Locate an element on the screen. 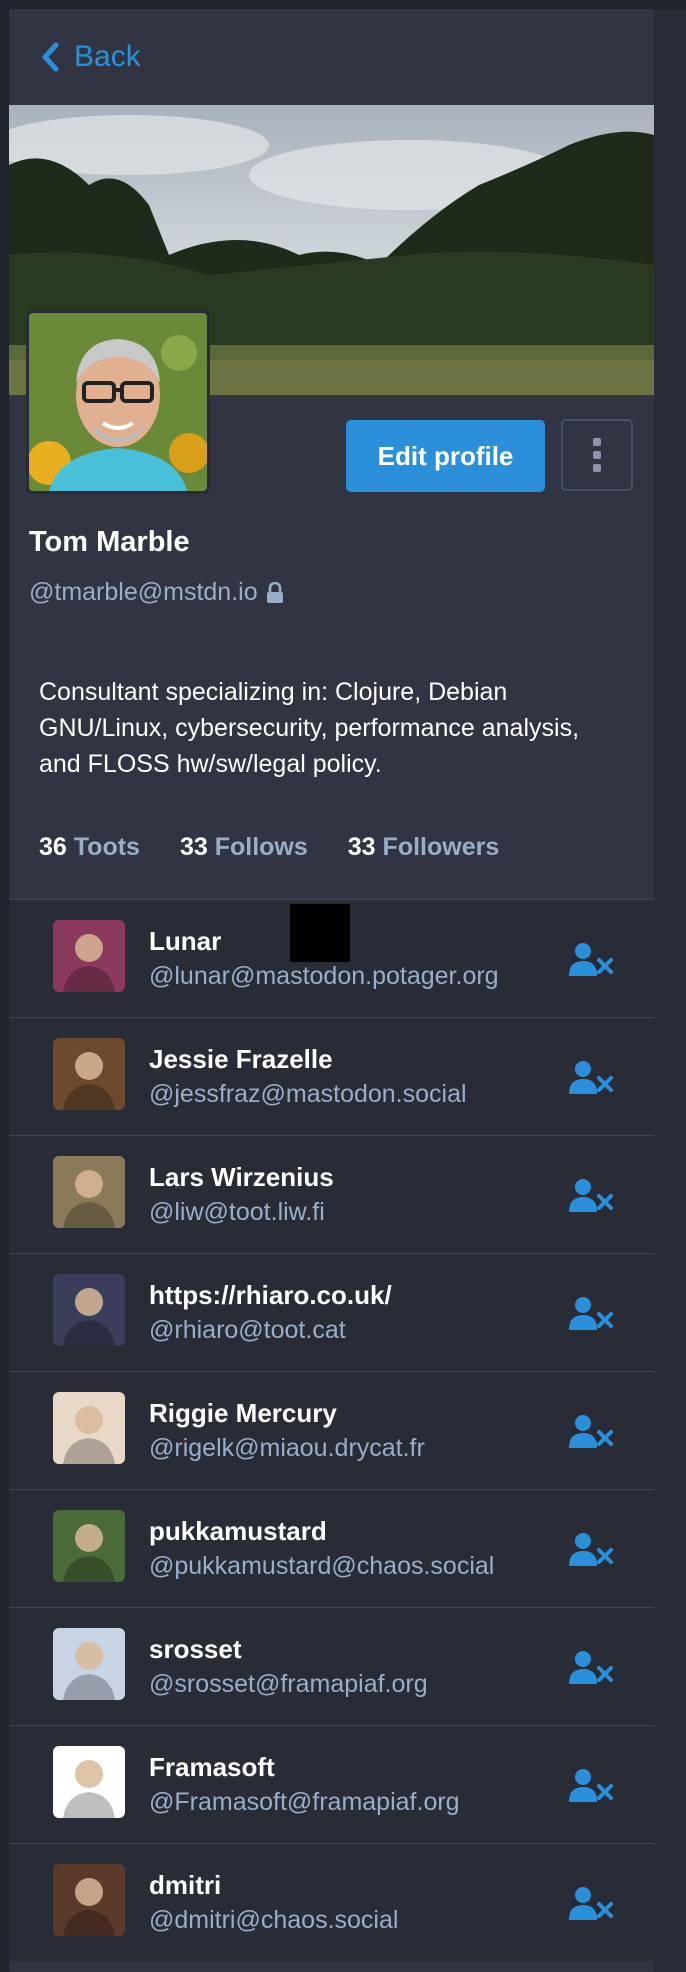 Image resolution: width=686 pixels, height=1972 pixels. follows-label: Follows is located at coordinates (261, 847).